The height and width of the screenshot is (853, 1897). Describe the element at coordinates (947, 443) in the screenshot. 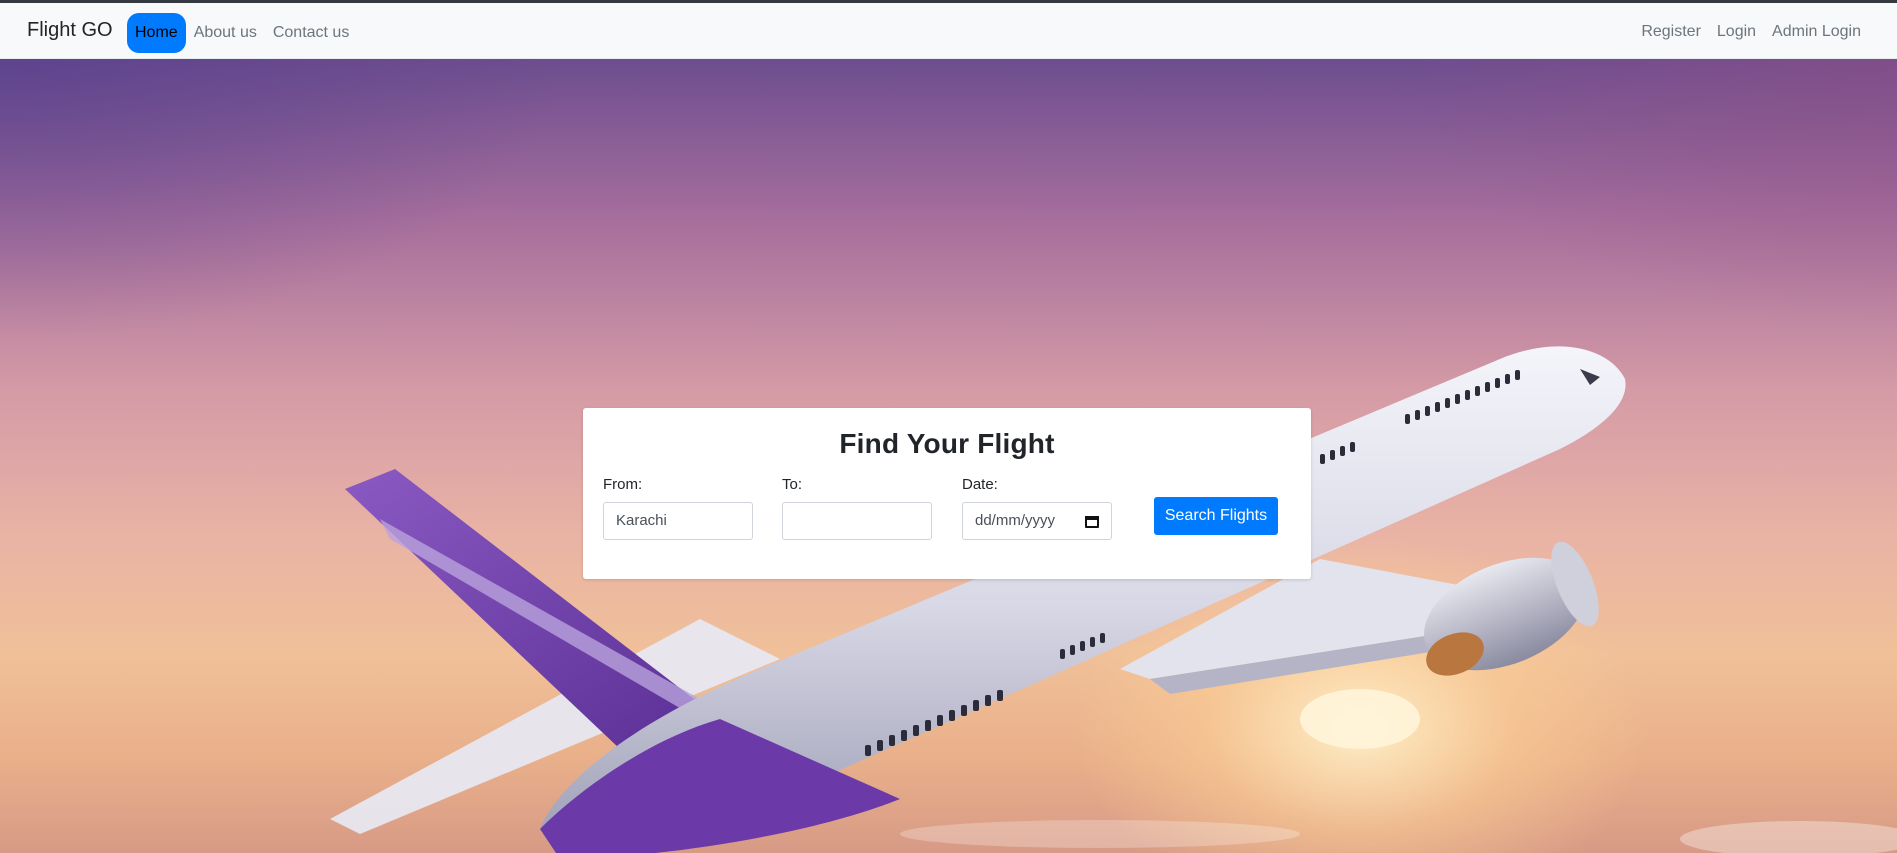

I see `search-title: Find Your Flight` at that location.